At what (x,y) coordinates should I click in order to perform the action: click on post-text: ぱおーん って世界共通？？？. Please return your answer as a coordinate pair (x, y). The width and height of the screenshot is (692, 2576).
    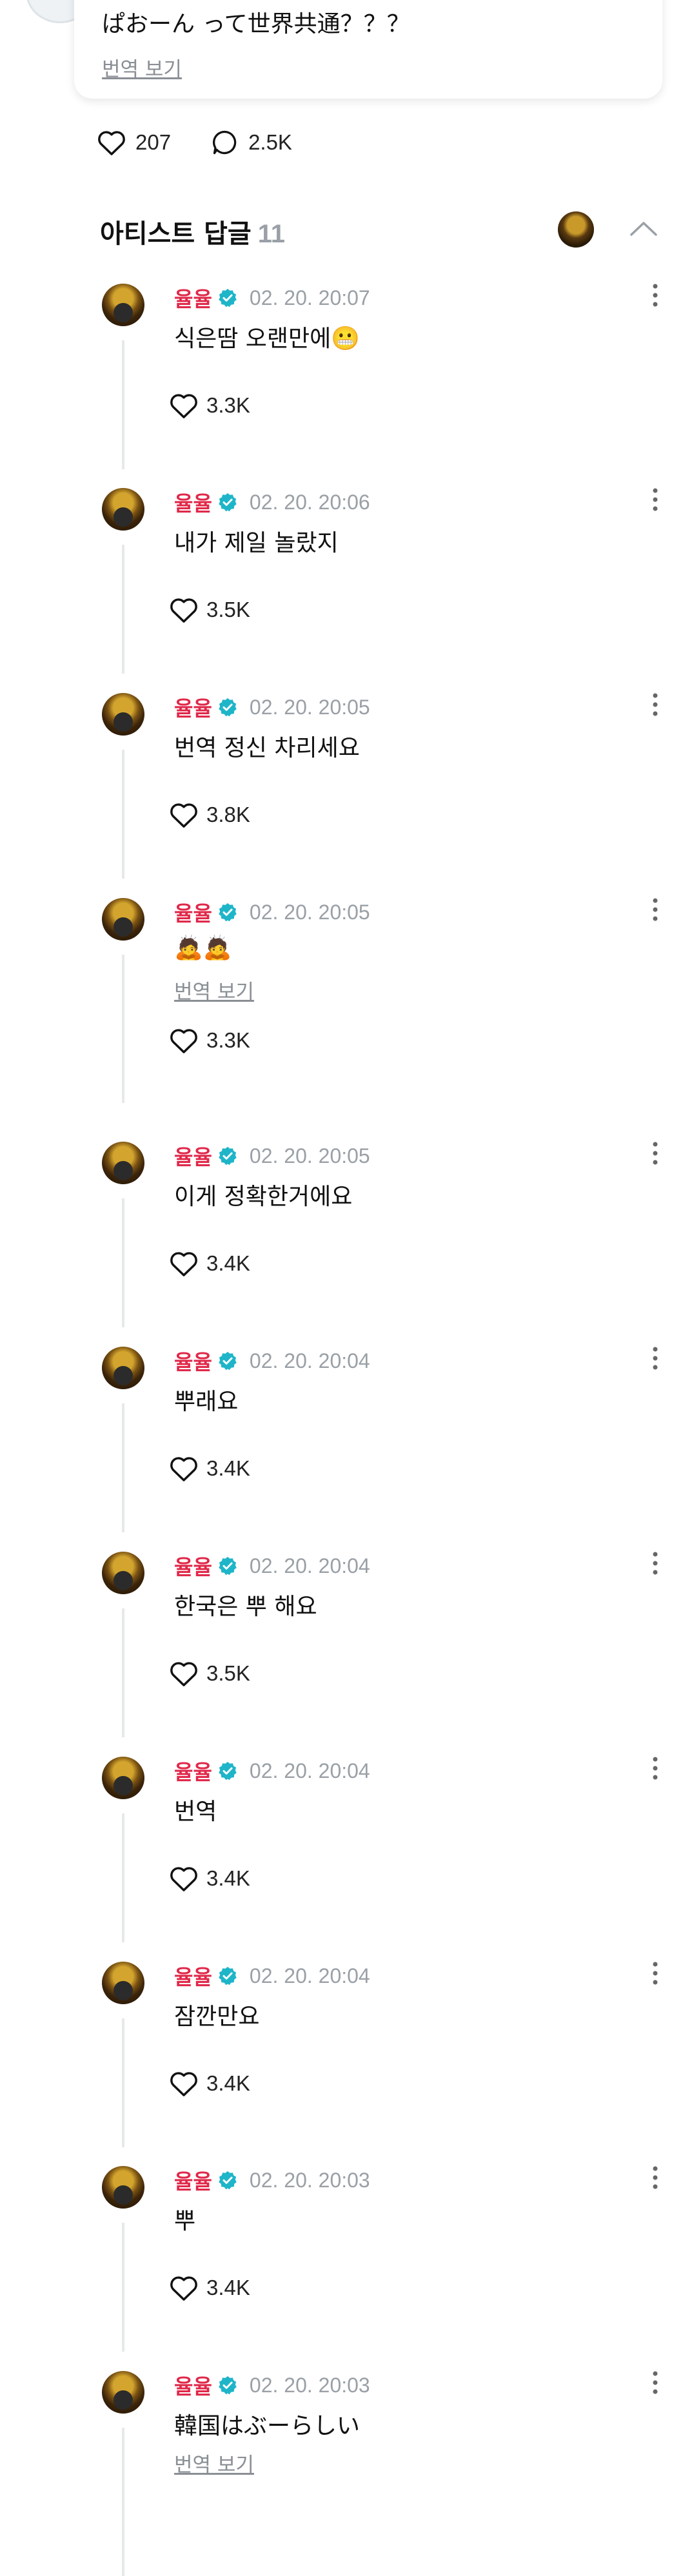
    Looking at the image, I should click on (256, 24).